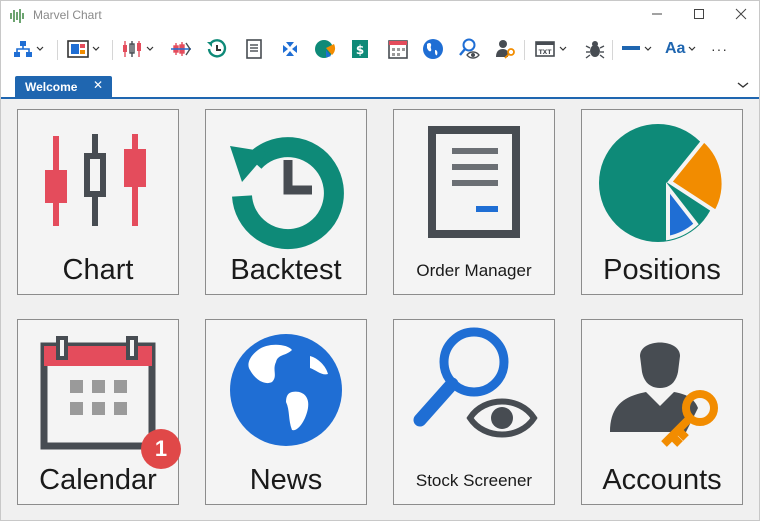 The height and width of the screenshot is (521, 760). I want to click on globe-button, so click(433, 49).